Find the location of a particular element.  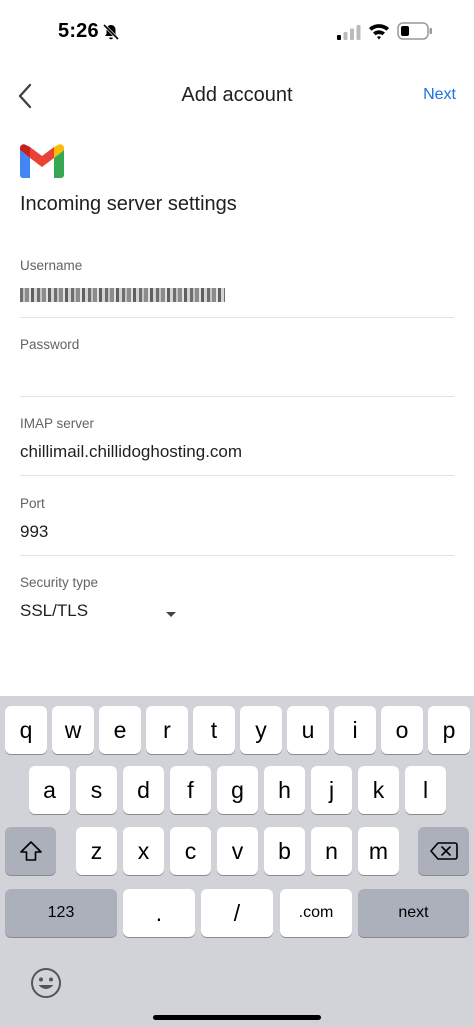

key-y: y is located at coordinates (261, 730).